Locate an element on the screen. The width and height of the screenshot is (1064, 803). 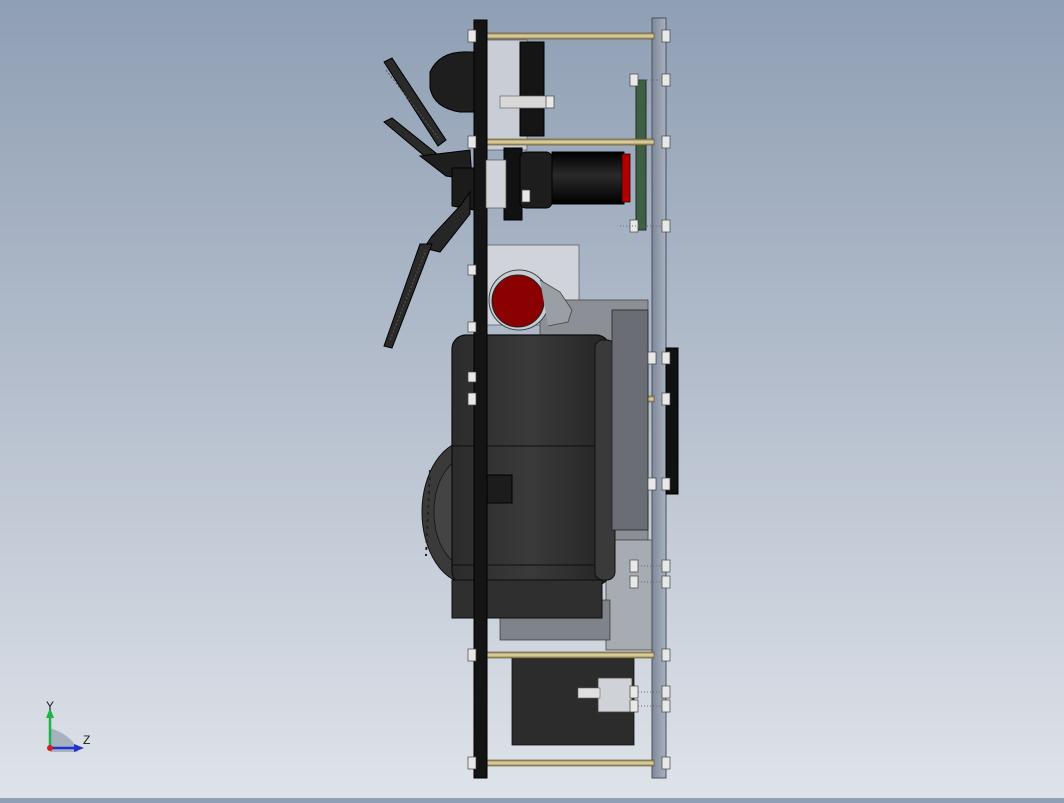
z-axis-label: Z is located at coordinates (87, 740).